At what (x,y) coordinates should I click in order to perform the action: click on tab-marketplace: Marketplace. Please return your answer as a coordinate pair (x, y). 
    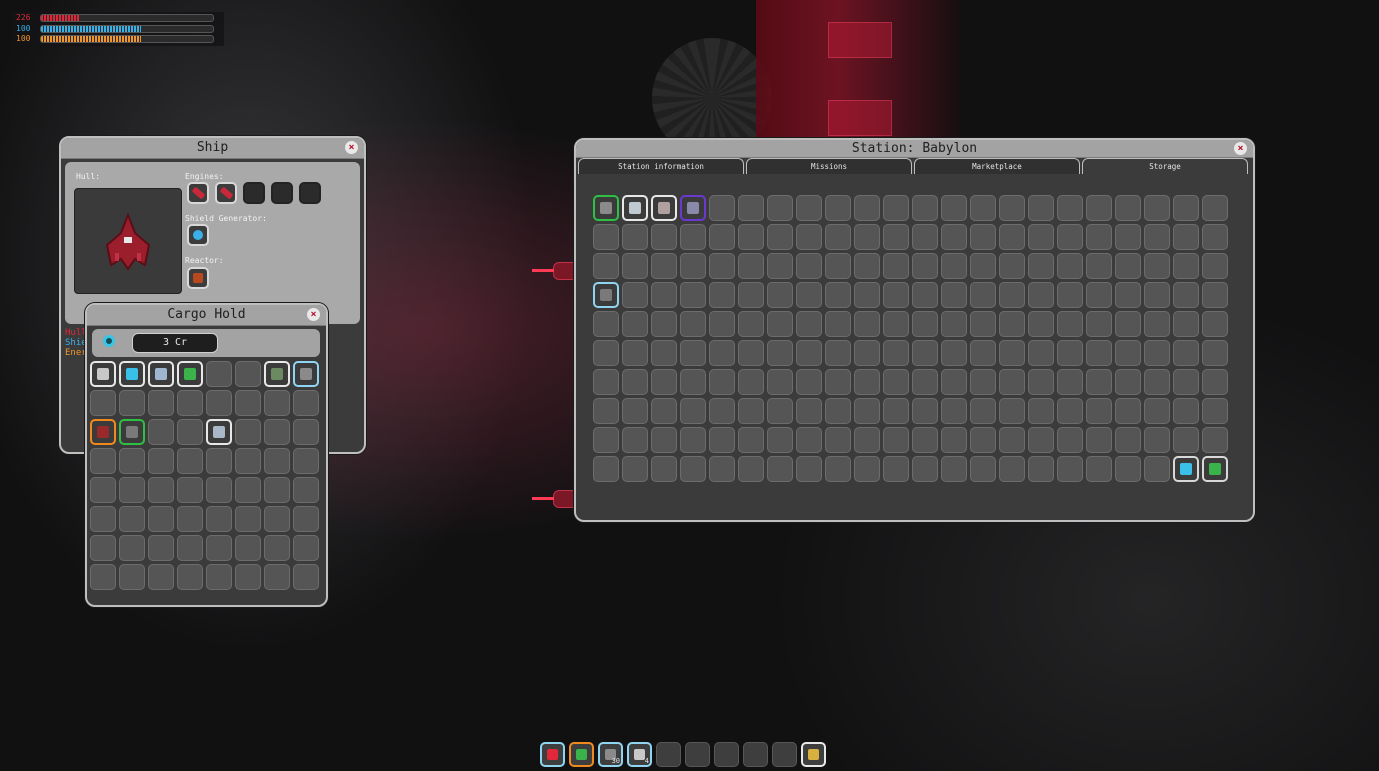
    Looking at the image, I should click on (997, 166).